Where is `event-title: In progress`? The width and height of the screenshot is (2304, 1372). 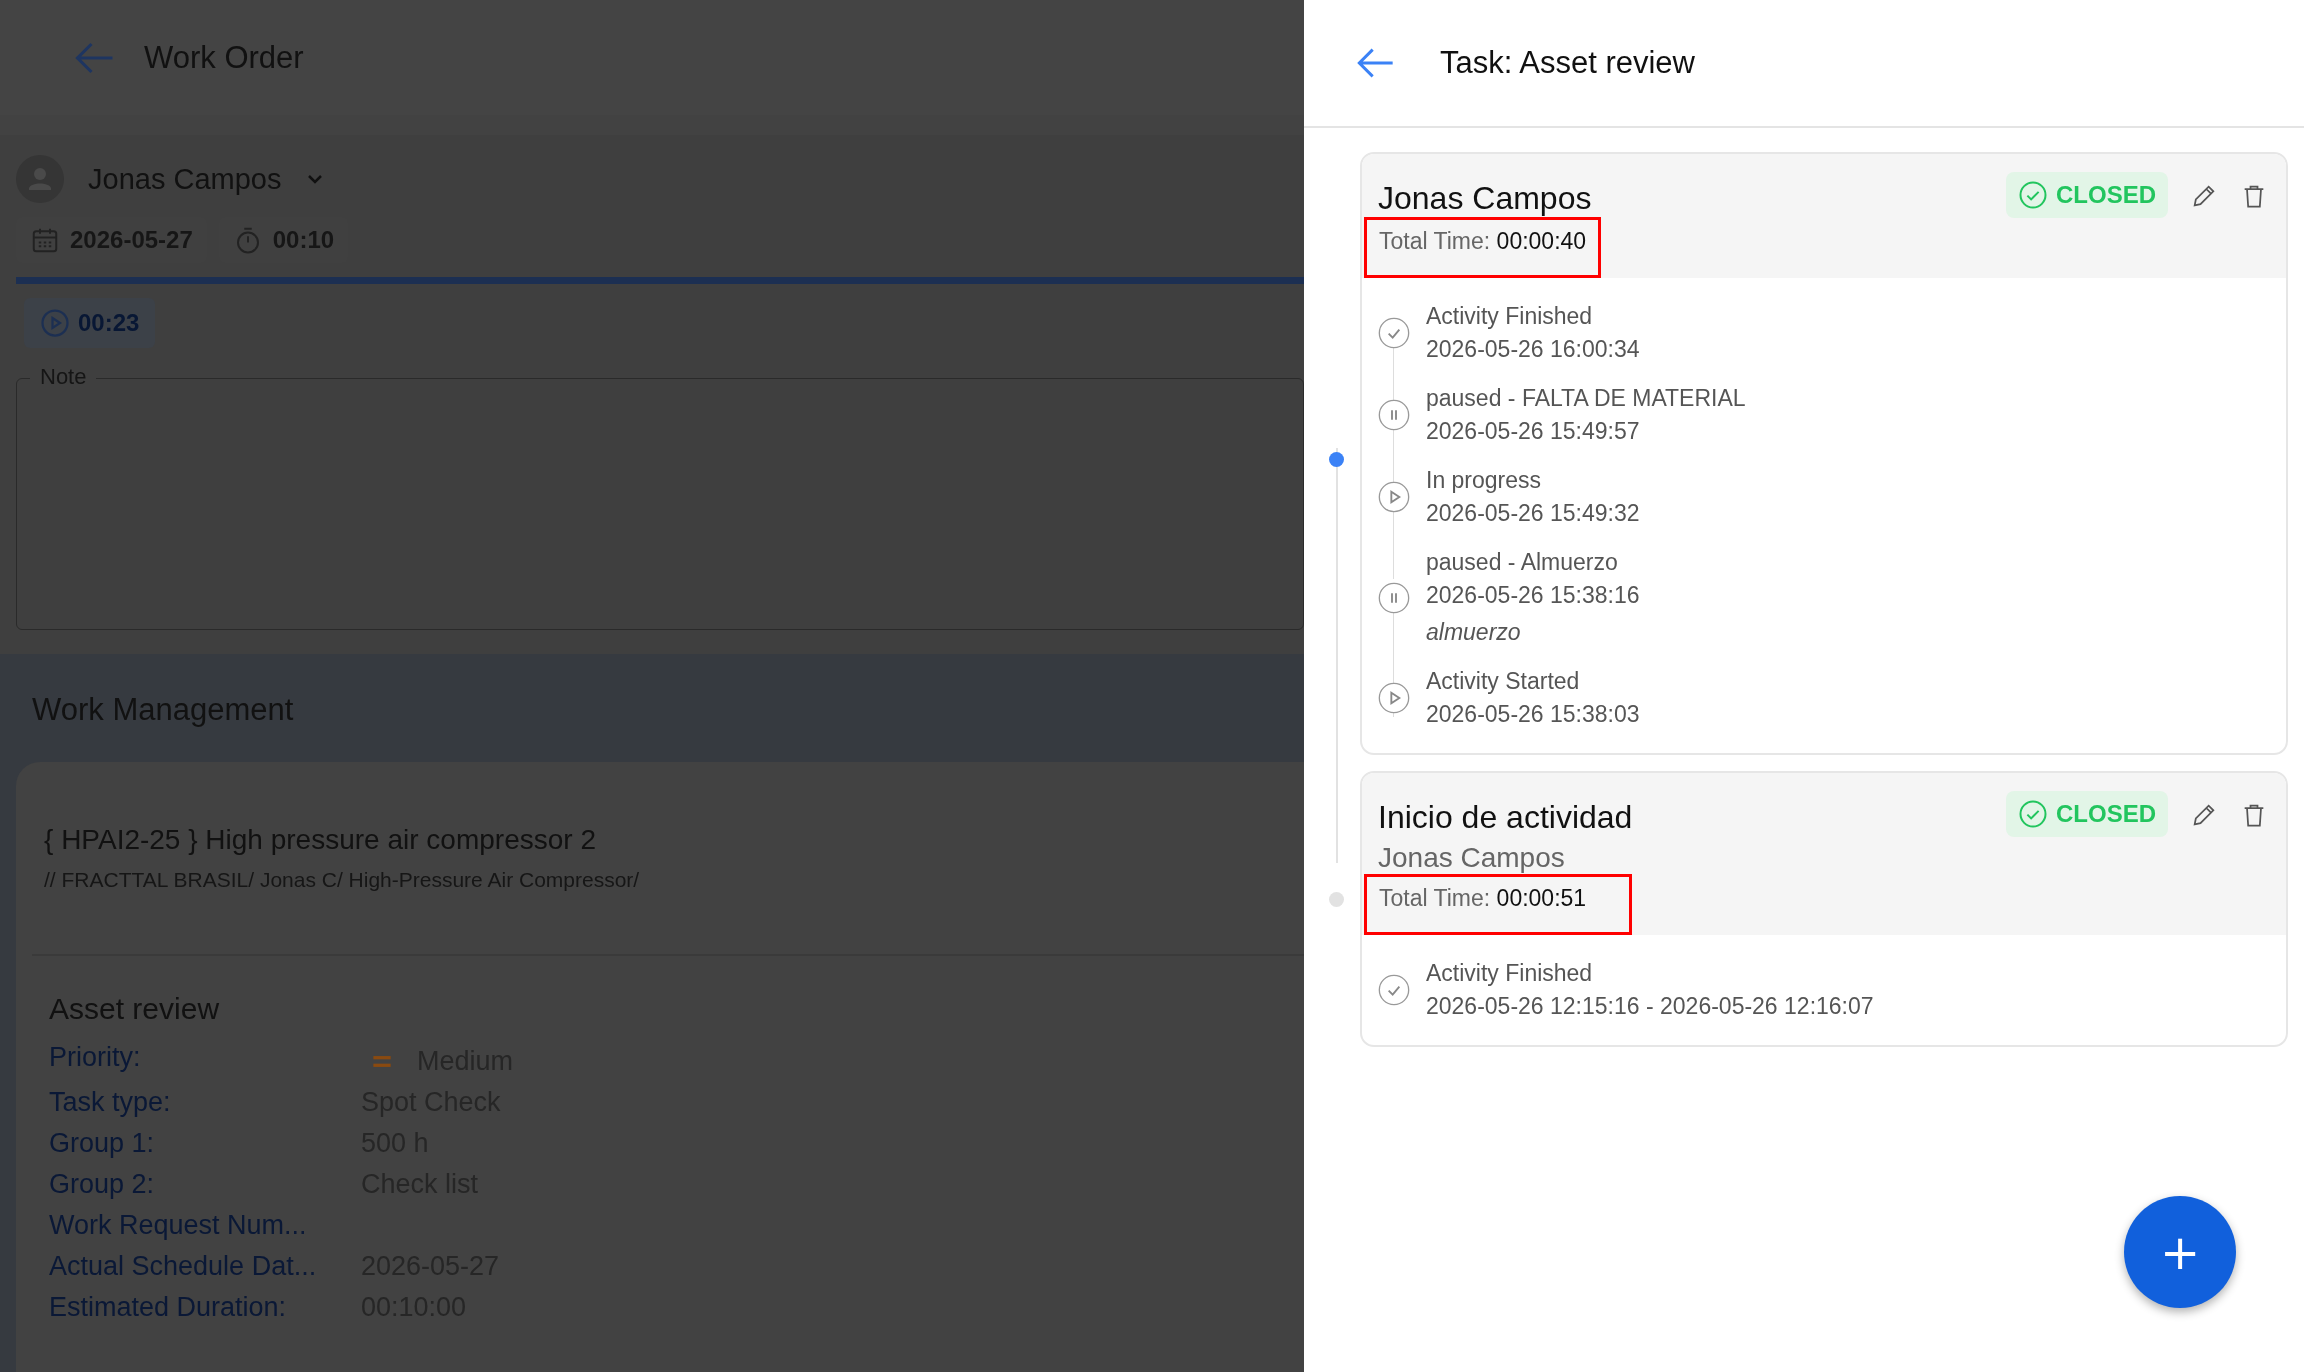 event-title: In progress is located at coordinates (1484, 480).